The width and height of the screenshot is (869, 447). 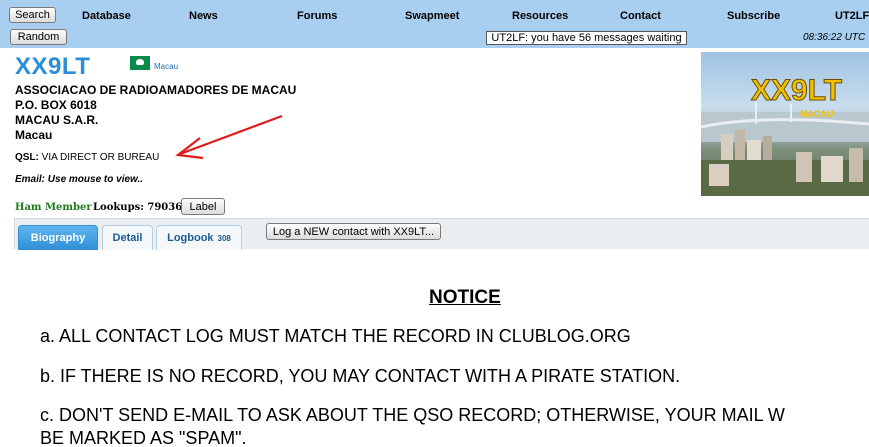 What do you see at coordinates (57, 120) in the screenshot?
I see `address-line-3: MACAU S.A.R.` at bounding box center [57, 120].